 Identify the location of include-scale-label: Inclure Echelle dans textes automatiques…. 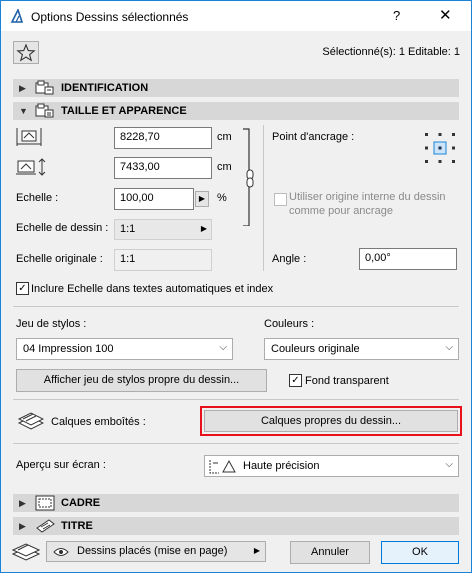
(152, 289).